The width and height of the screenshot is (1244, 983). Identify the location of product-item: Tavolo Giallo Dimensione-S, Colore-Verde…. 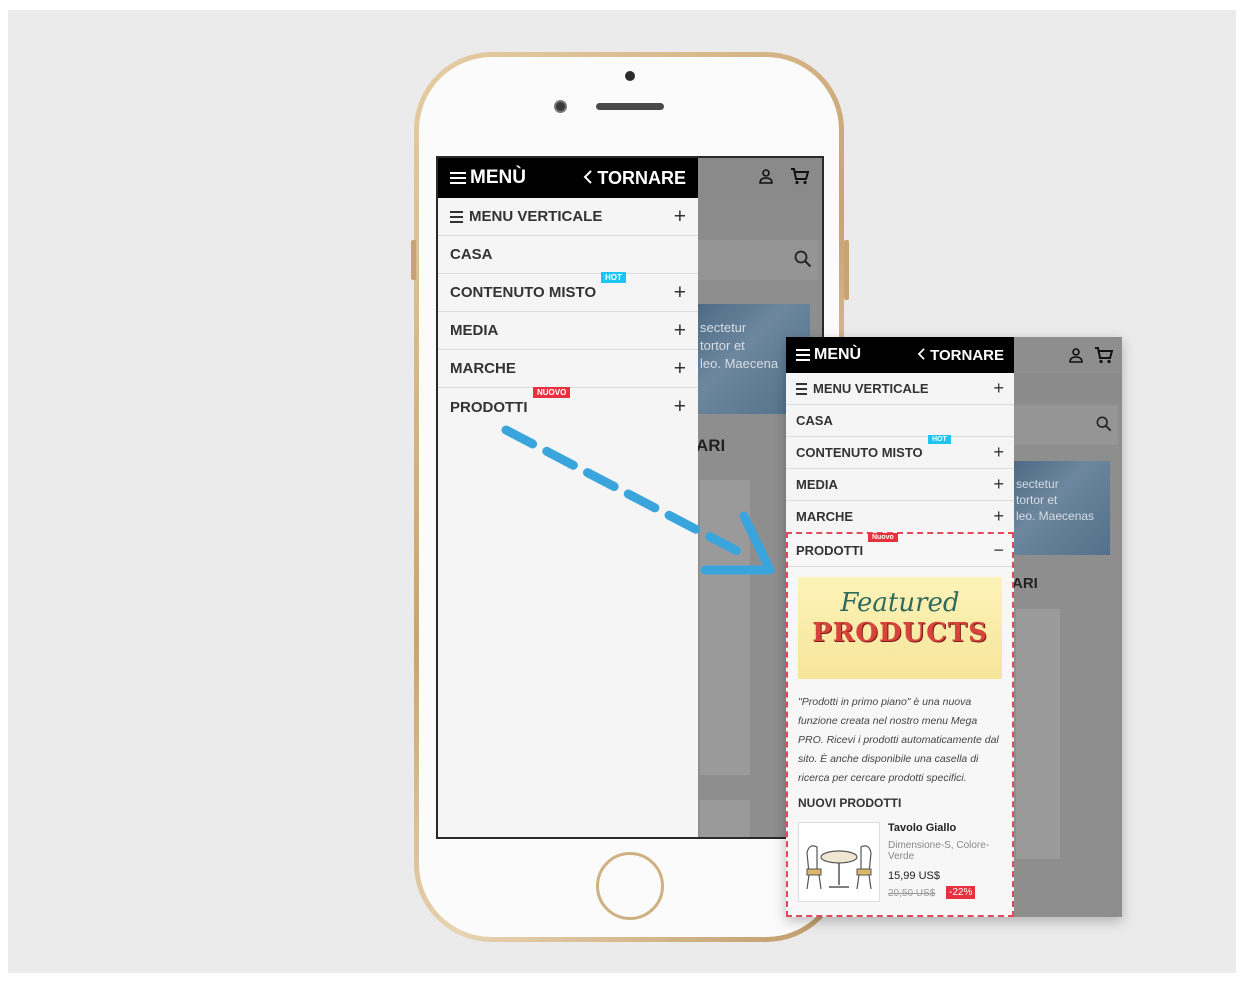
(900, 867).